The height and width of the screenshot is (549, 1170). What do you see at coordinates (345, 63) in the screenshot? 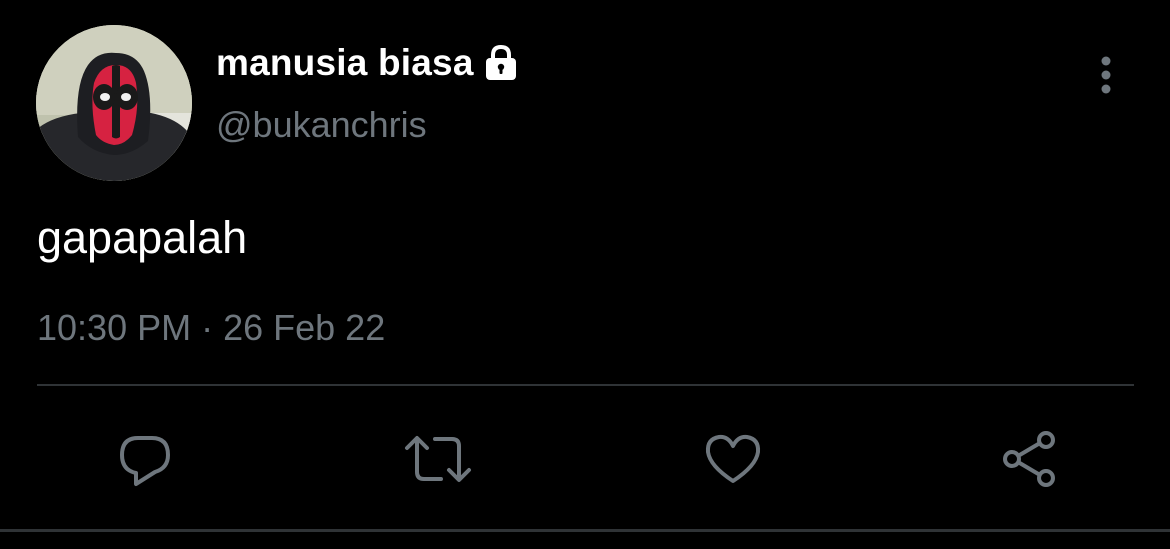
I see `display-name-text: manusia biasa` at bounding box center [345, 63].